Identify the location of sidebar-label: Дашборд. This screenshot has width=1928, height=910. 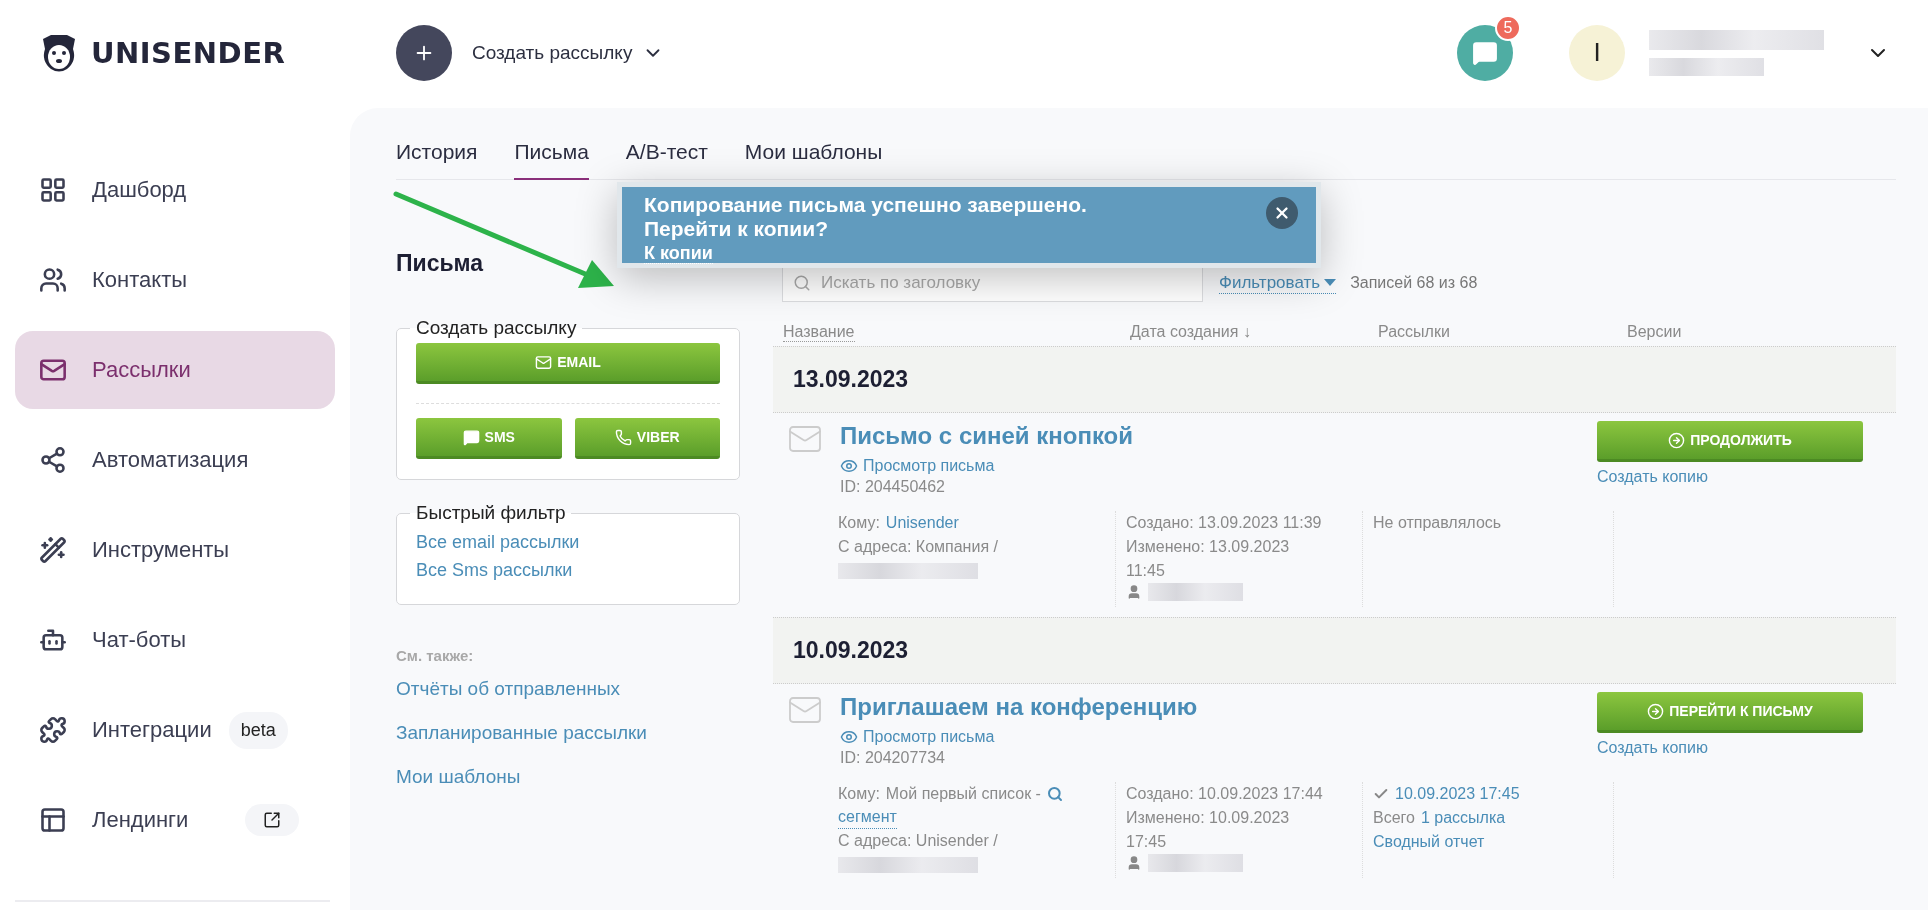
(139, 190).